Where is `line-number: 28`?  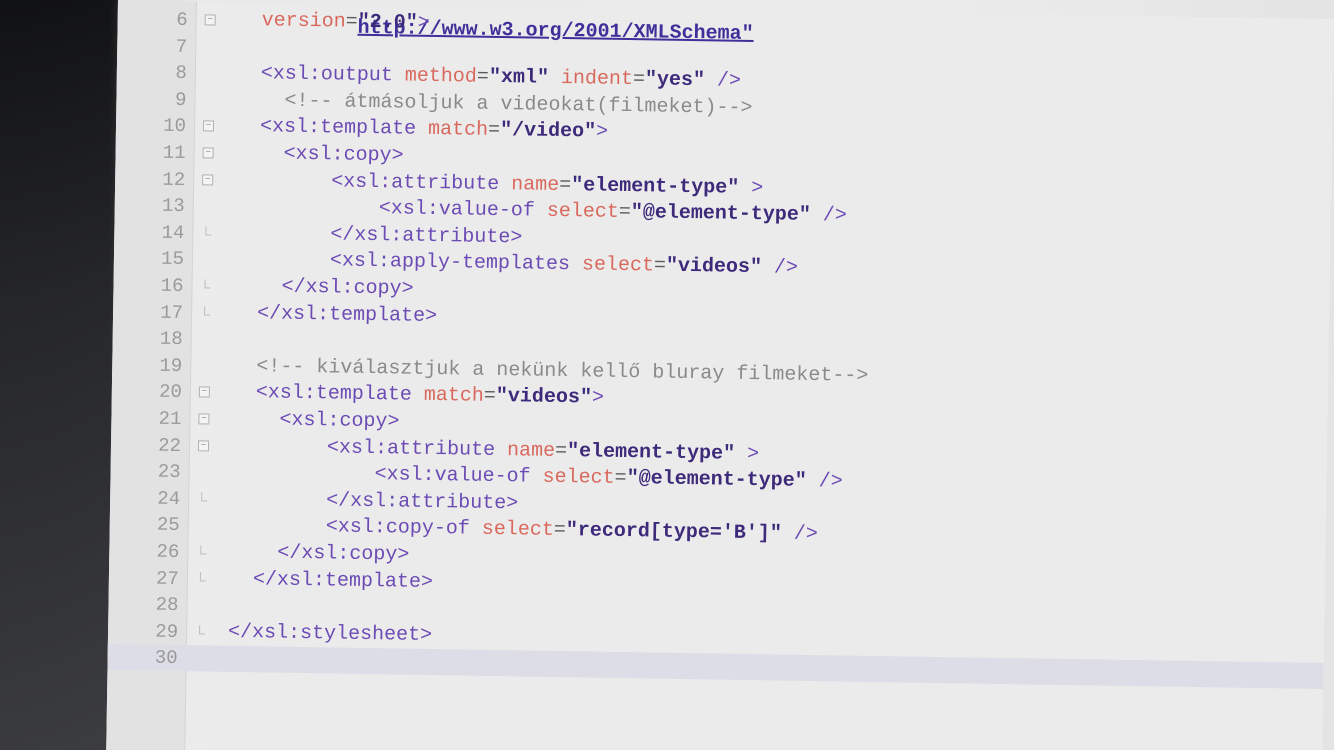 line-number: 28 is located at coordinates (167, 605).